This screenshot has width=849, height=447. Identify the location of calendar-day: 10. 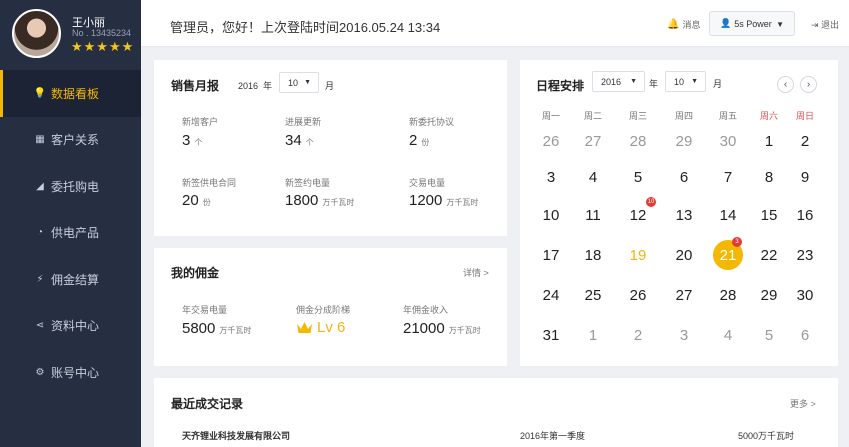
(551, 215).